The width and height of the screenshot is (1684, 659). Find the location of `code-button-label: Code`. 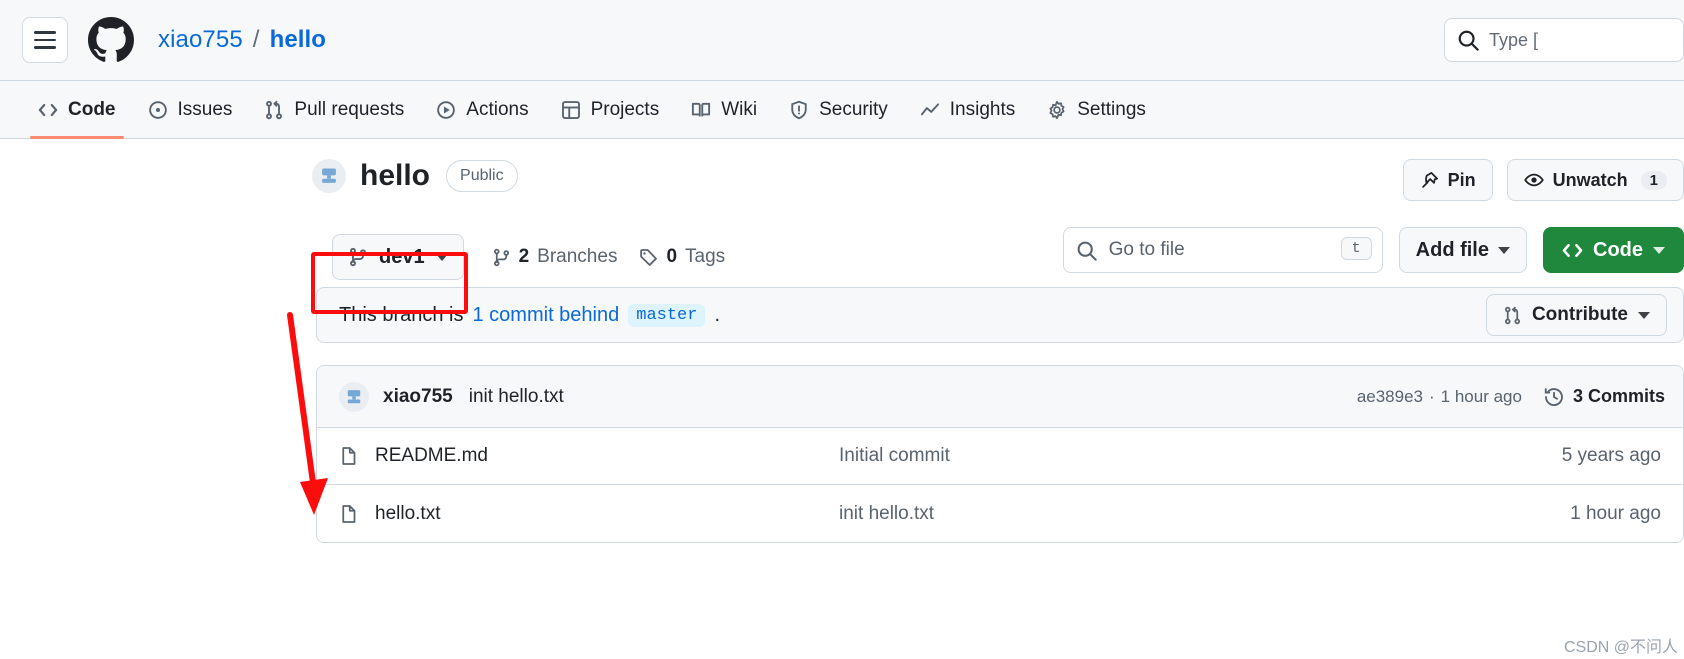

code-button-label: Code is located at coordinates (1618, 249).